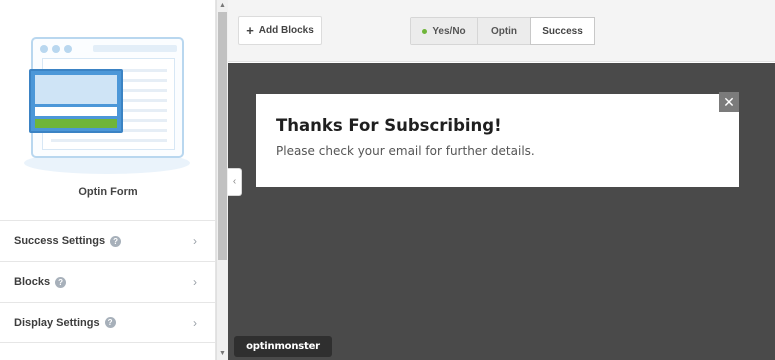  I want to click on close-icon: ✕, so click(729, 102).